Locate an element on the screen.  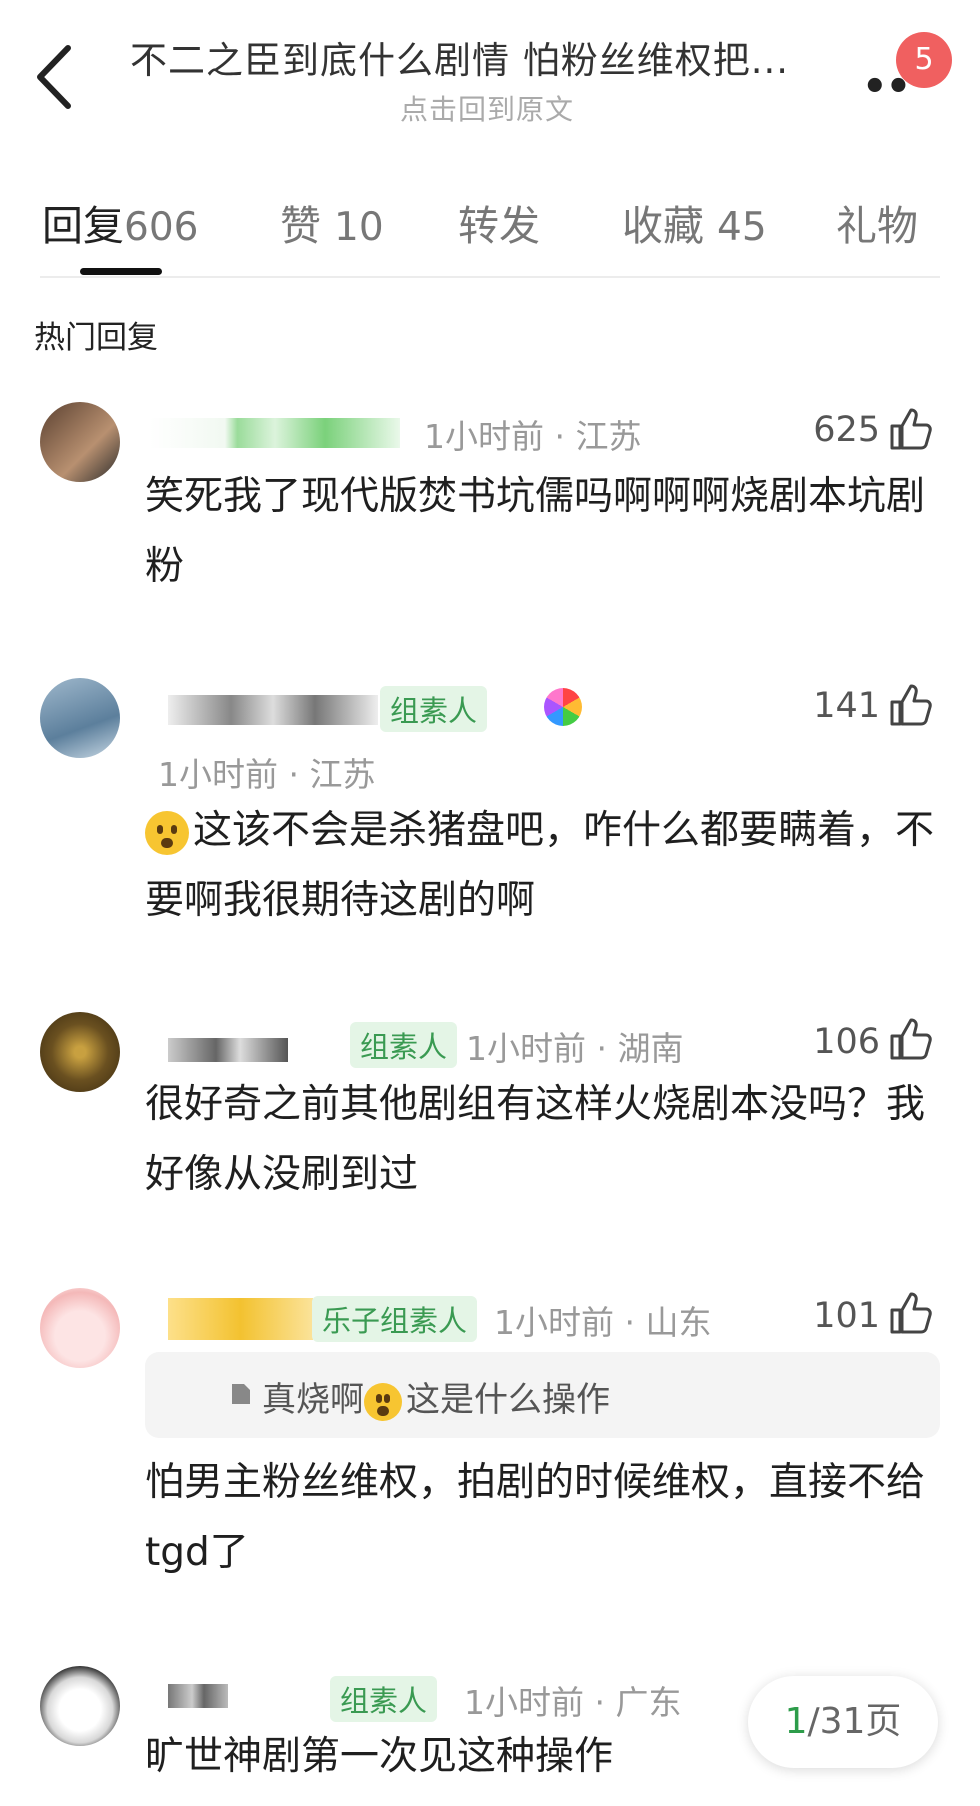
quoted-reply-text: 真烧啊 这是什么操作 is located at coordinates (436, 1396).